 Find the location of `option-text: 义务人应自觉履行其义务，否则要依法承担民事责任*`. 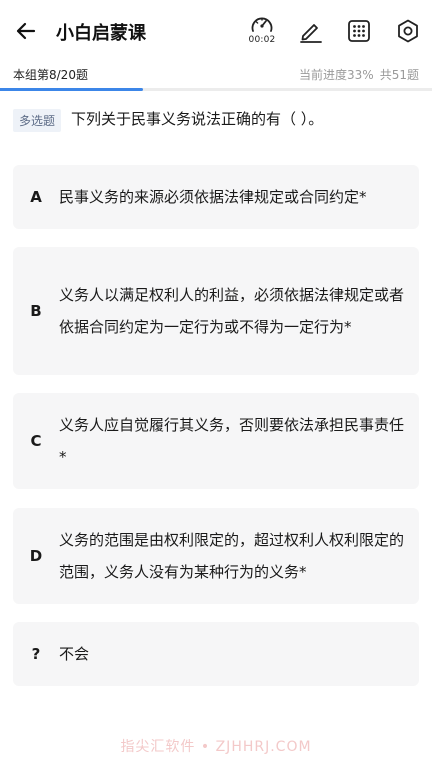

option-text: 义务人应自觉履行其义务，否则要依法承担民事责任* is located at coordinates (232, 441).